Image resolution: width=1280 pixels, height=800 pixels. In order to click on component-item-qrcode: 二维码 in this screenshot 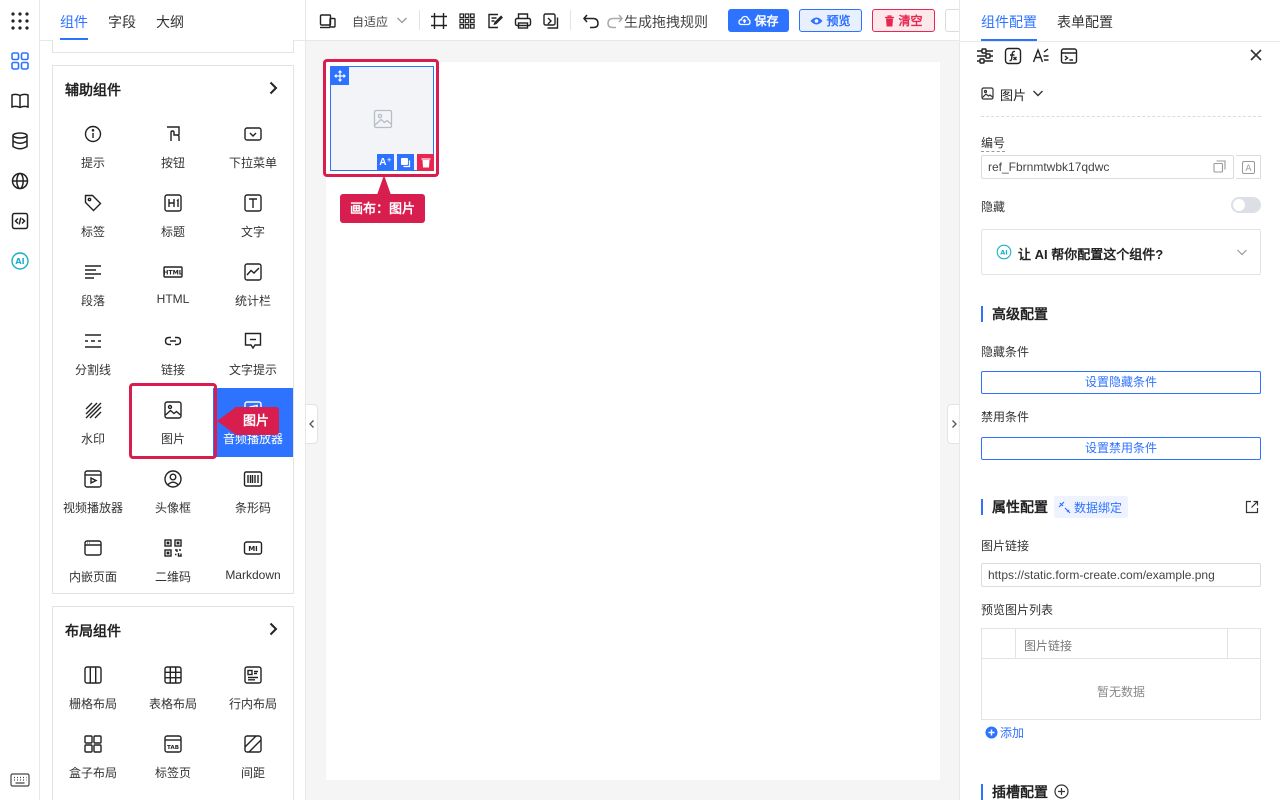, I will do `click(173, 560)`.